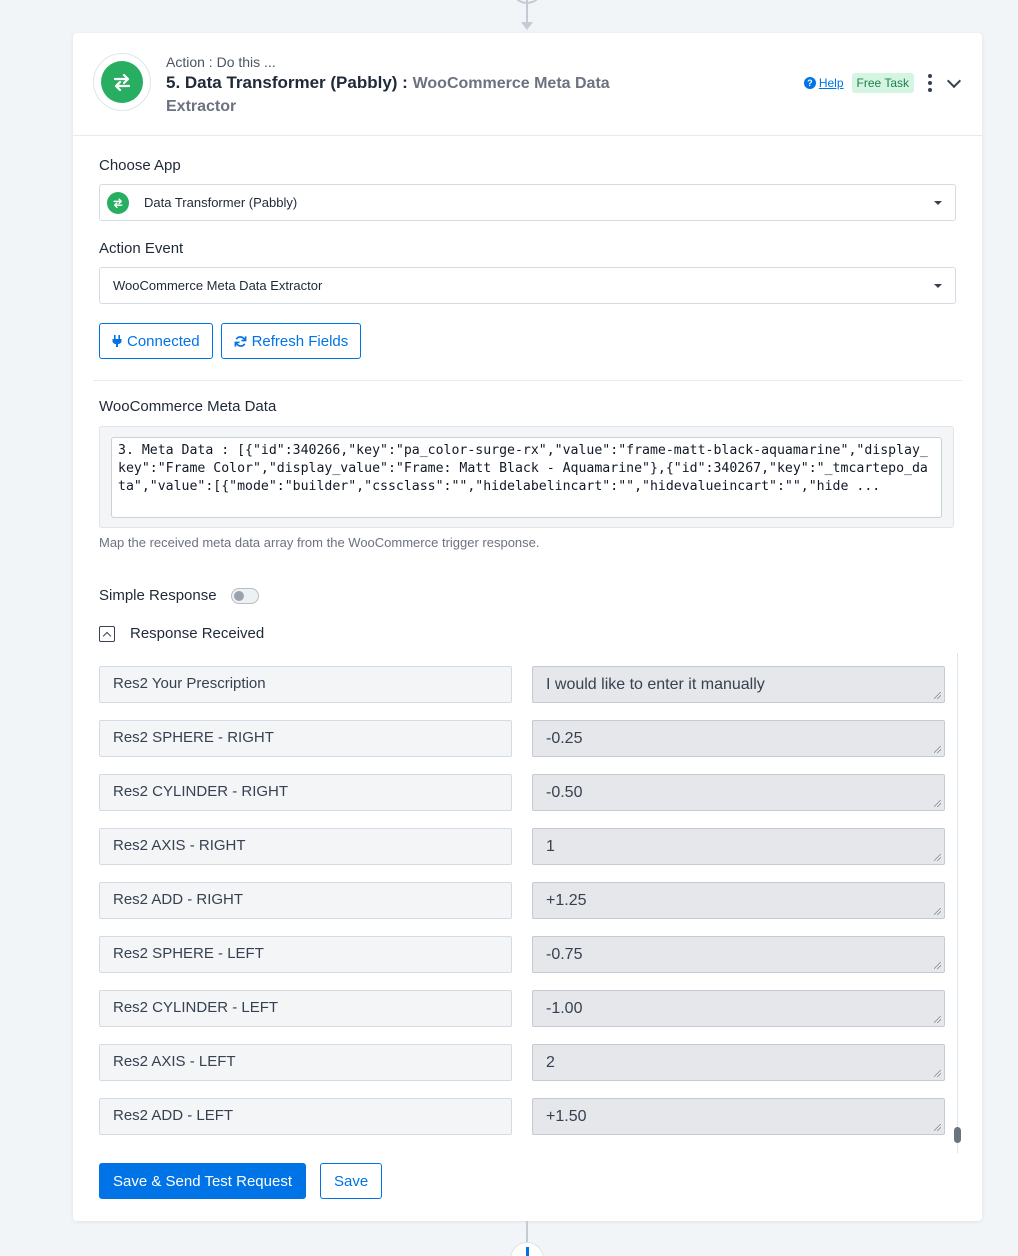  Describe the element at coordinates (203, 1181) in the screenshot. I see `save-send-test-button: Save & Send Test Request` at that location.